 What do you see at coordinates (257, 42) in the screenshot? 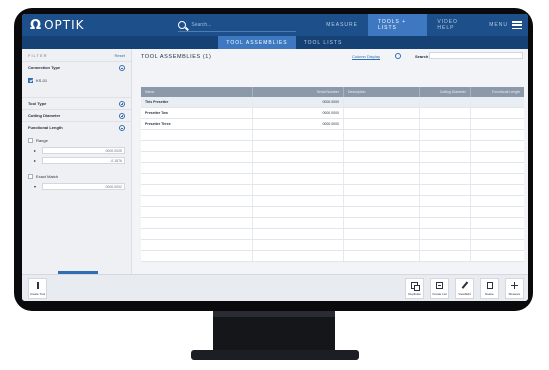
I see `tab-tool-assemblies: TOOL ASSEMBLIES` at bounding box center [257, 42].